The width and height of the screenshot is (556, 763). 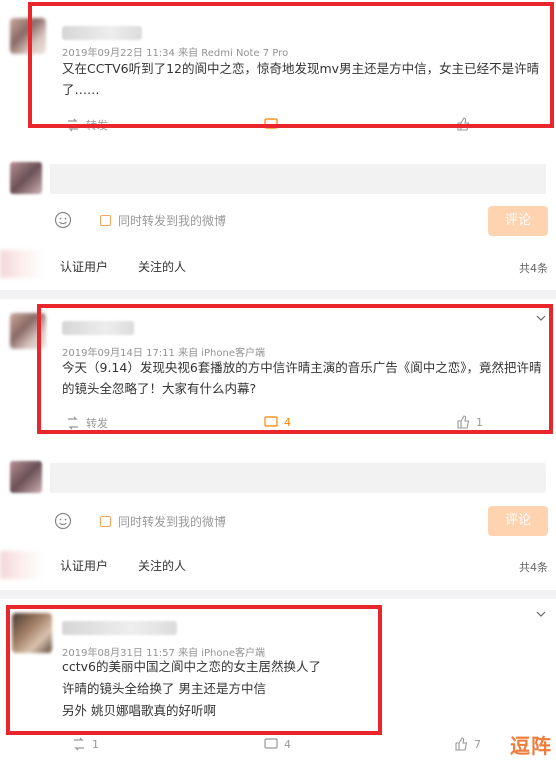 What do you see at coordinates (95, 744) in the screenshot?
I see `repost-count: 1` at bounding box center [95, 744].